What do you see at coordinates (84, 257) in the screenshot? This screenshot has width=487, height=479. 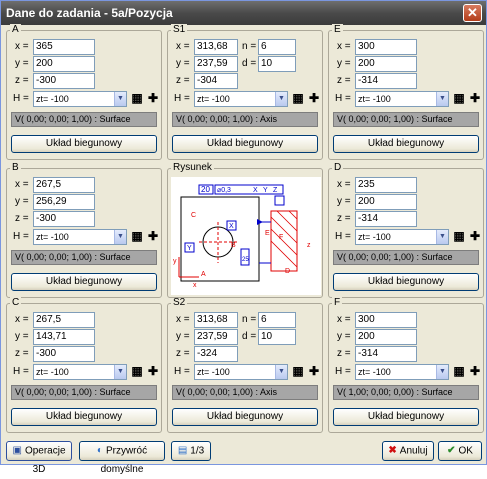 I see `panel-b-vector: V( 0,00; 0,00; 1,00) : Surface` at bounding box center [84, 257].